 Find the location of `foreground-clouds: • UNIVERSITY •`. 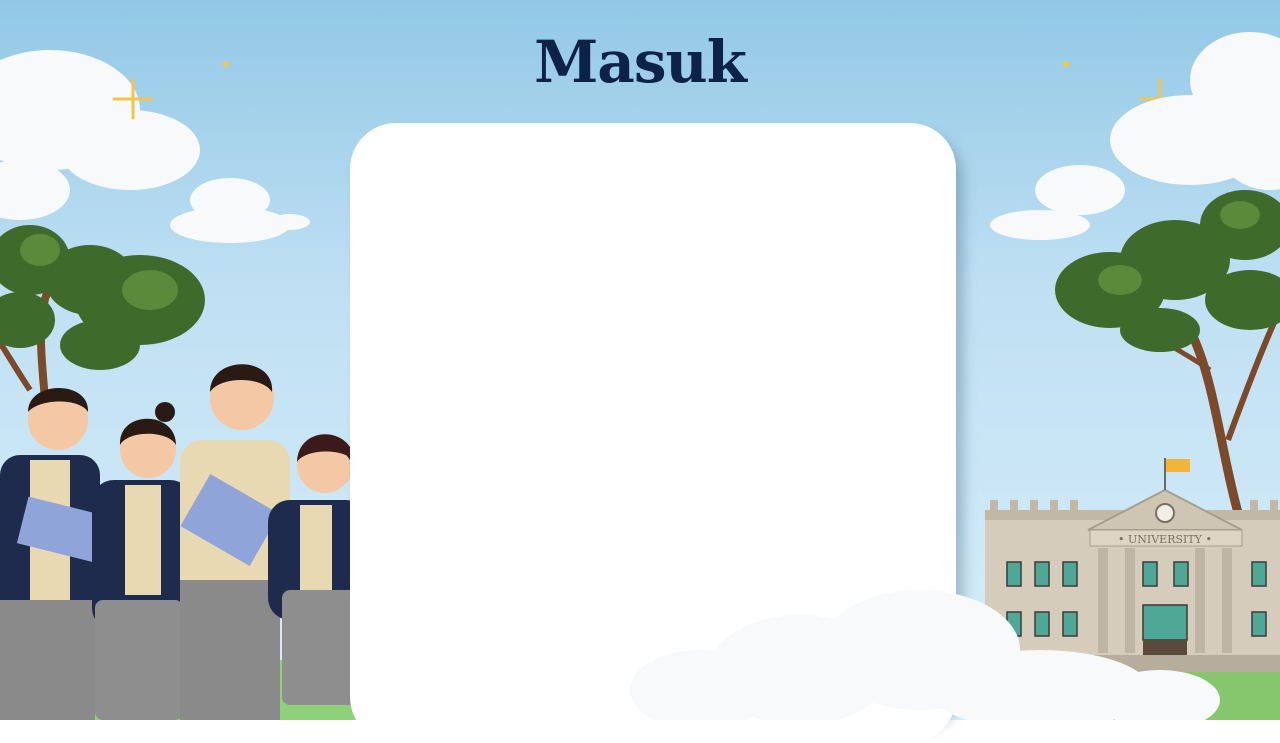

foreground-clouds: • UNIVERSITY • is located at coordinates (925, 626).